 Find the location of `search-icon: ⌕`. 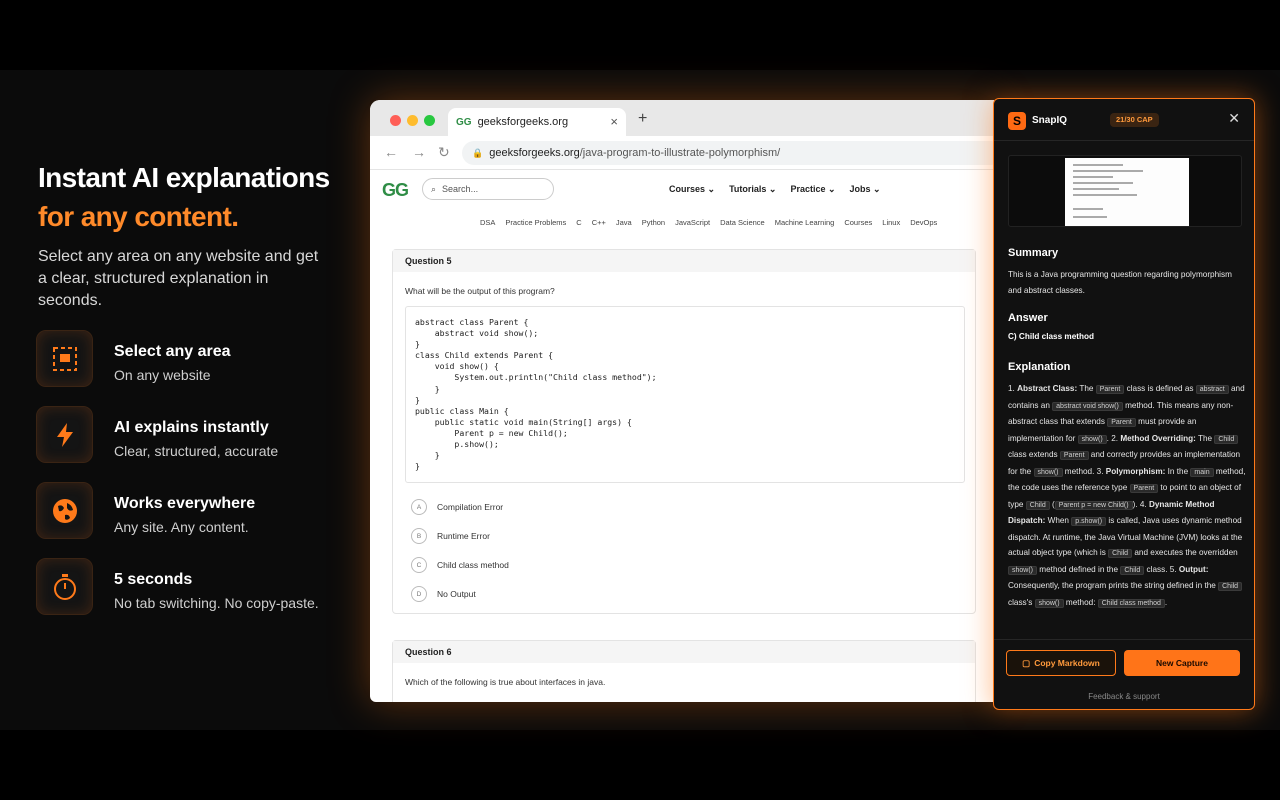

search-icon: ⌕ is located at coordinates (434, 188).